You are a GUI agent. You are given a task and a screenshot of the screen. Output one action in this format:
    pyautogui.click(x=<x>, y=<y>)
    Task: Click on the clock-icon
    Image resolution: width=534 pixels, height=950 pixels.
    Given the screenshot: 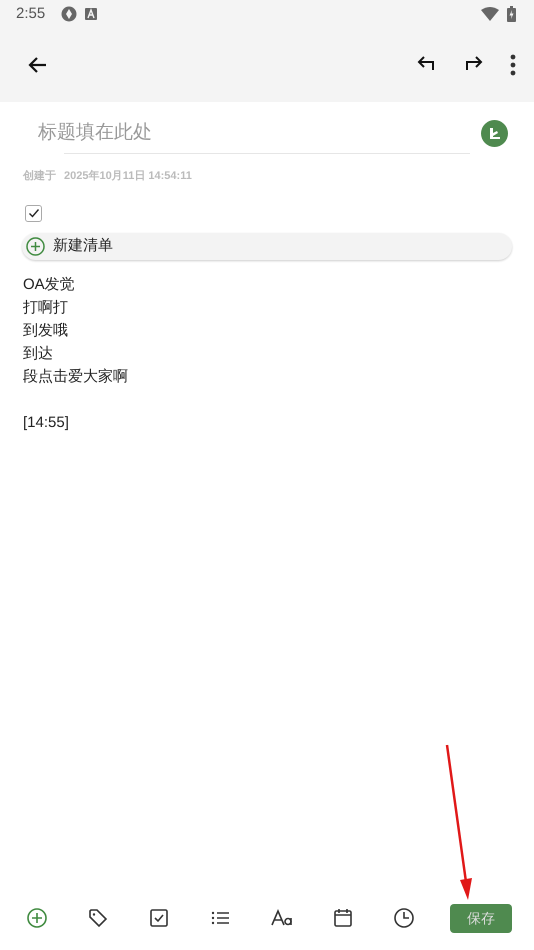 What is the action you would take?
    pyautogui.click(x=403, y=918)
    